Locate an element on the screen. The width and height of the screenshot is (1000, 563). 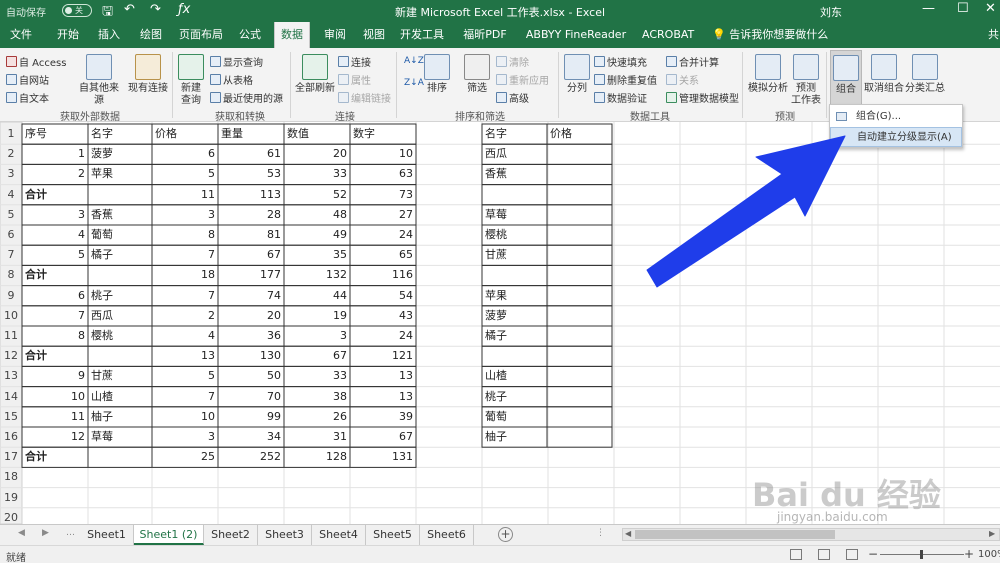
tab-12: ACROBAT is located at coordinates (668, 35).